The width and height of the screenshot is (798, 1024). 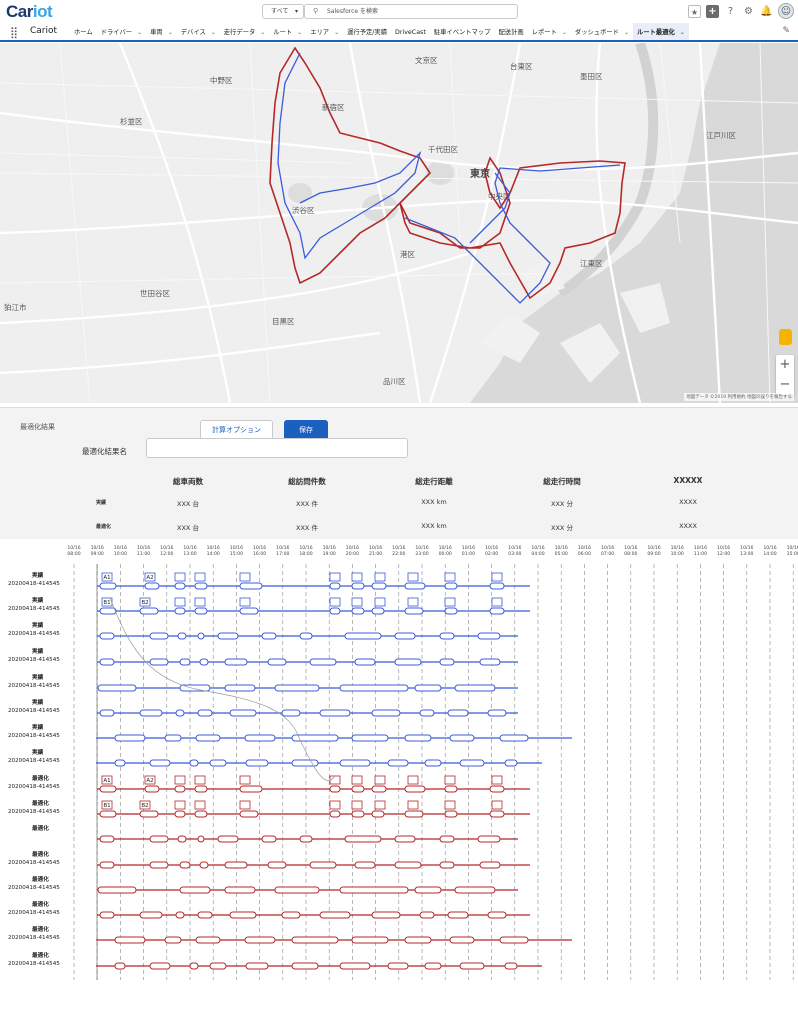 What do you see at coordinates (161, 32) in the screenshot?
I see `nav-tab-2: 車両 ⌄` at bounding box center [161, 32].